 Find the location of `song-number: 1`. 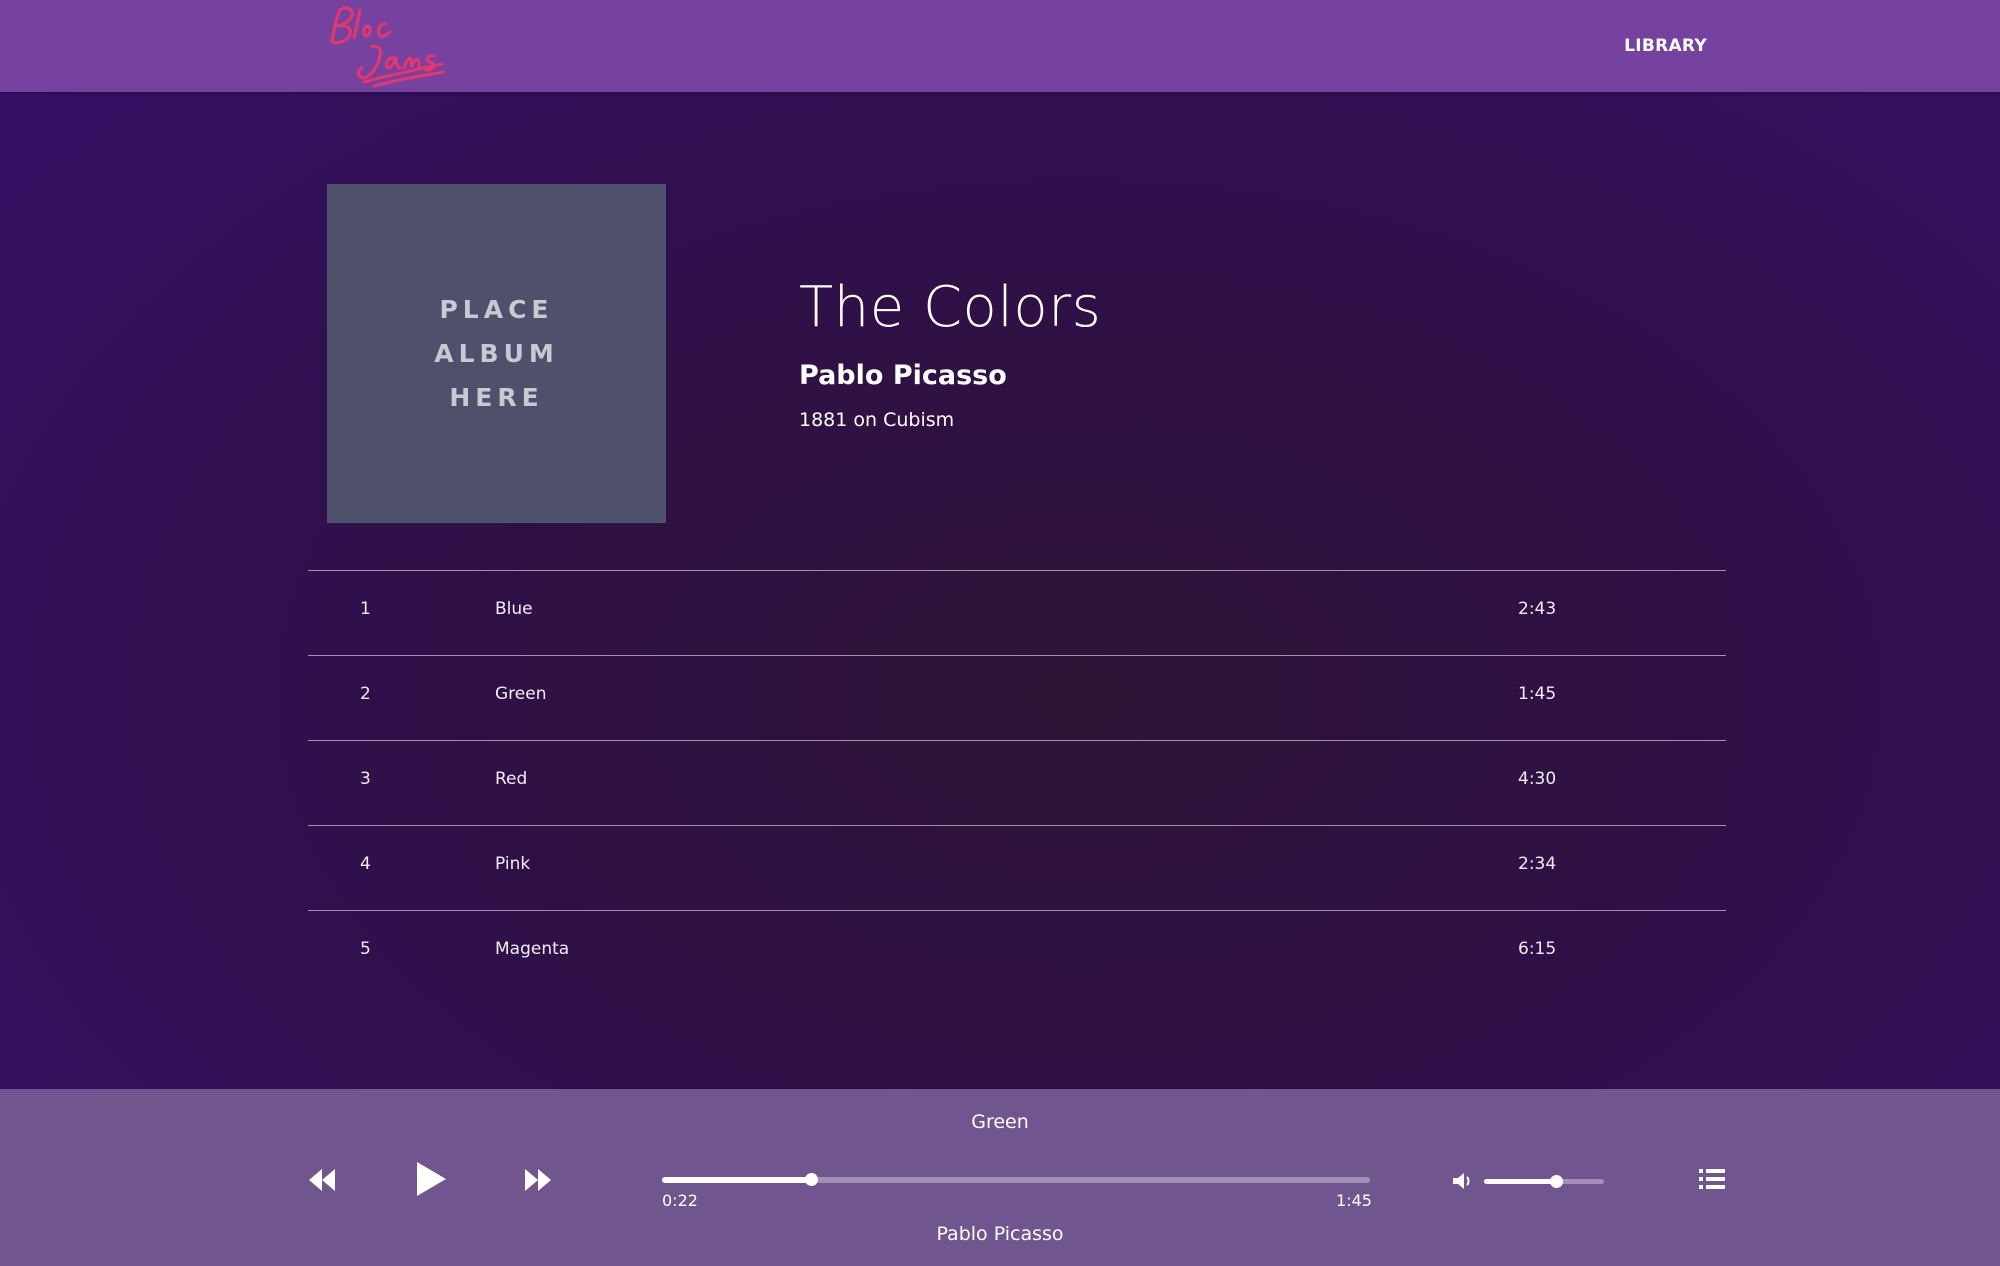

song-number: 1 is located at coordinates (375, 609).